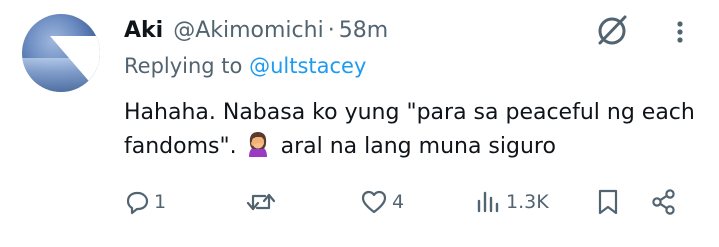  Describe the element at coordinates (374, 202) in the screenshot. I see `heart-icon` at that location.